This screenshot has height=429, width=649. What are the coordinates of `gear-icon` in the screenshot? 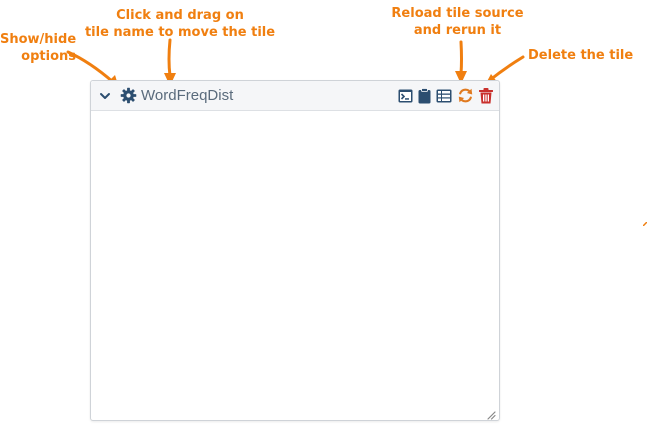 It's located at (128, 95).